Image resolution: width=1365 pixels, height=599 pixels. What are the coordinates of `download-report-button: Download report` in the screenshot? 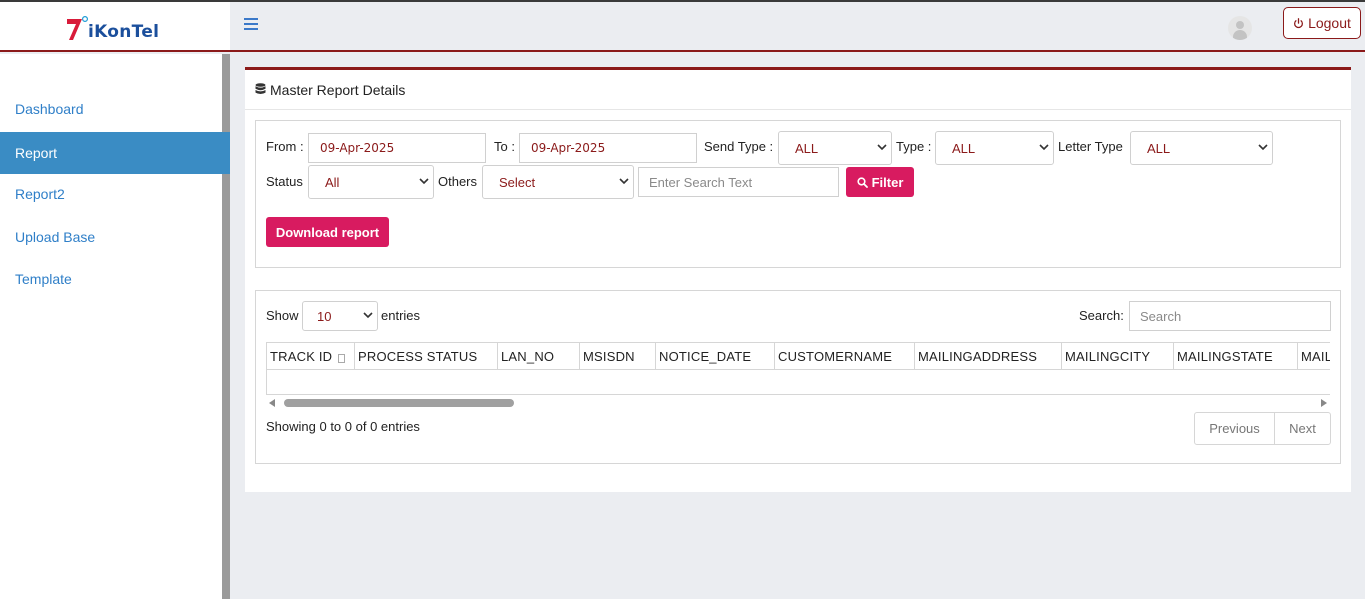 It's located at (327, 232).